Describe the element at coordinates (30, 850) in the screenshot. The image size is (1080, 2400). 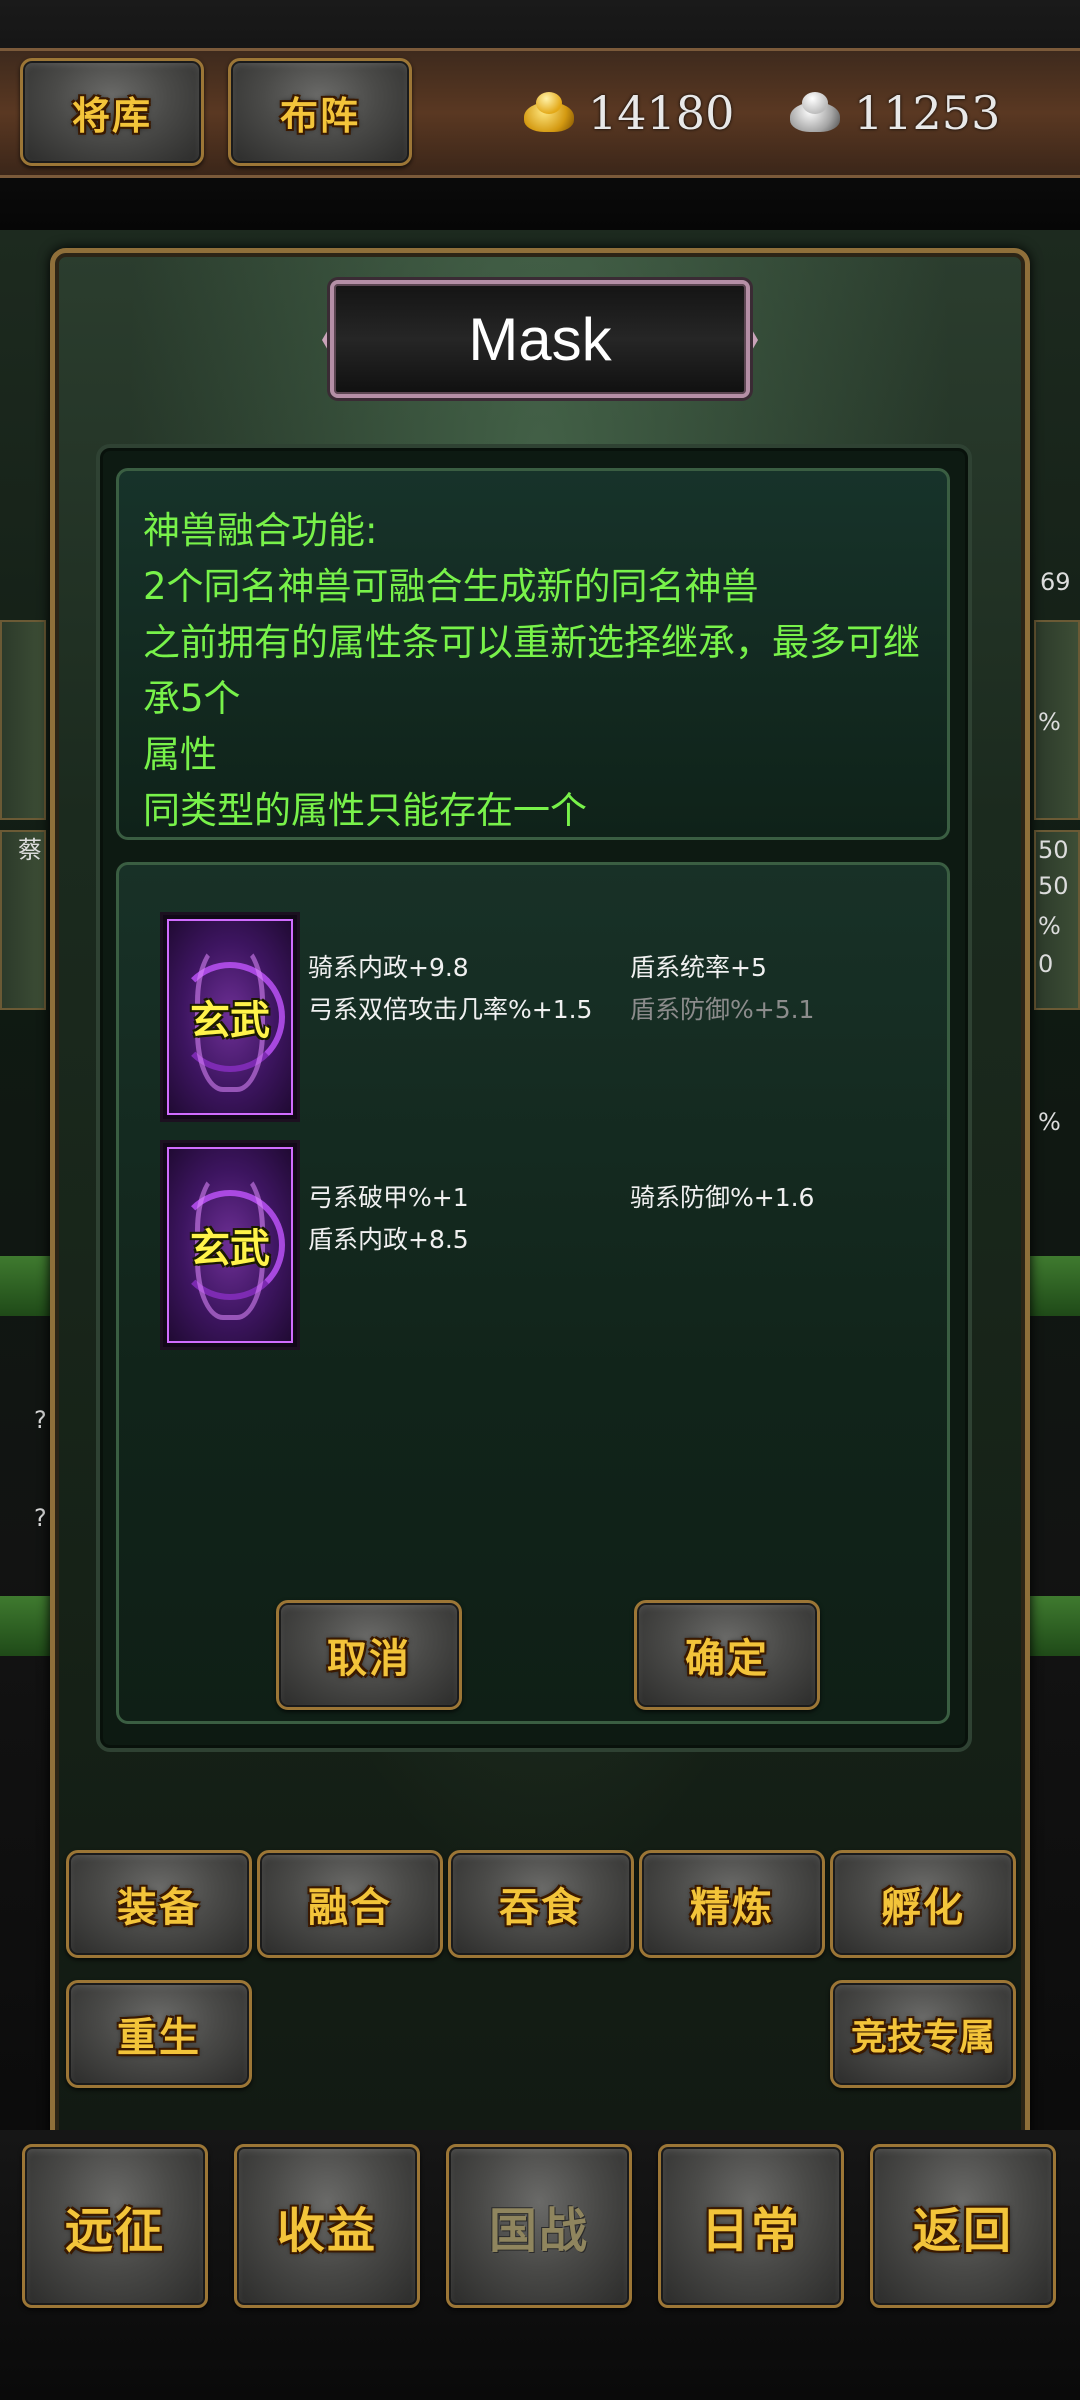
I see `bg-text-fragment: 蔡` at that location.